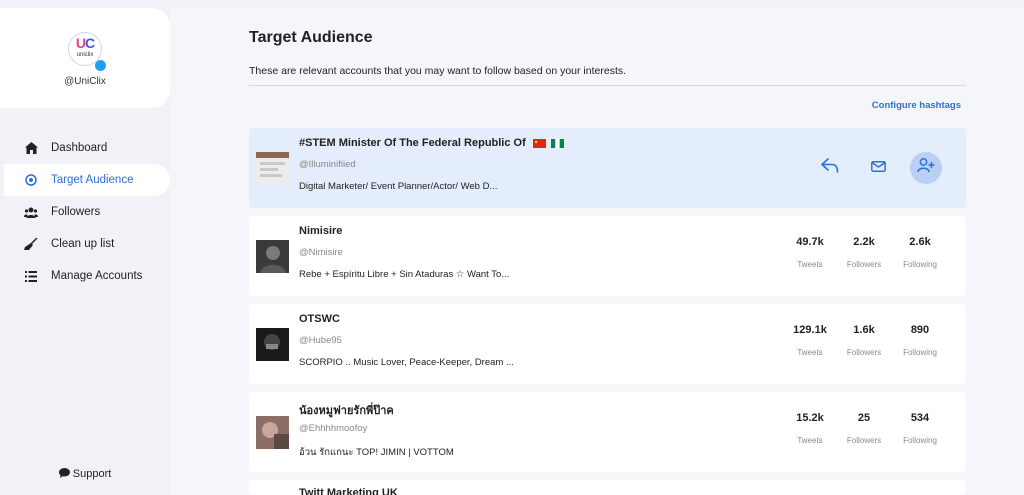 The height and width of the screenshot is (495, 1024). What do you see at coordinates (65, 474) in the screenshot?
I see `chat-bubble-icon` at bounding box center [65, 474].